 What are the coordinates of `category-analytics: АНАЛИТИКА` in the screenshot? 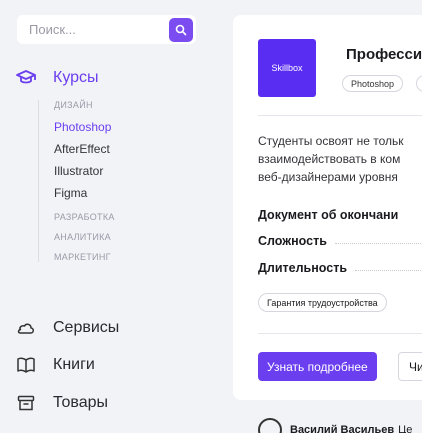 It's located at (84, 237).